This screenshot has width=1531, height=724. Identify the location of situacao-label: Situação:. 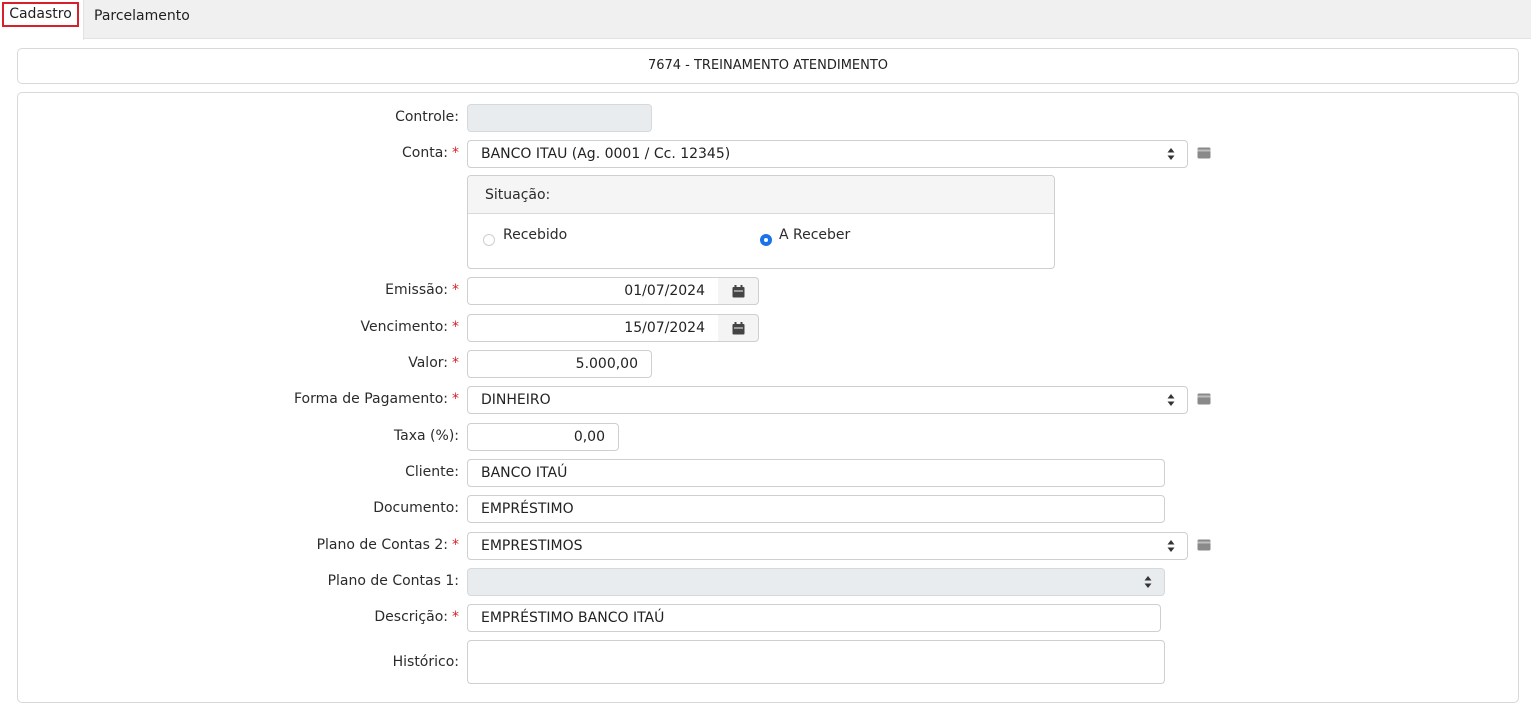
(761, 195).